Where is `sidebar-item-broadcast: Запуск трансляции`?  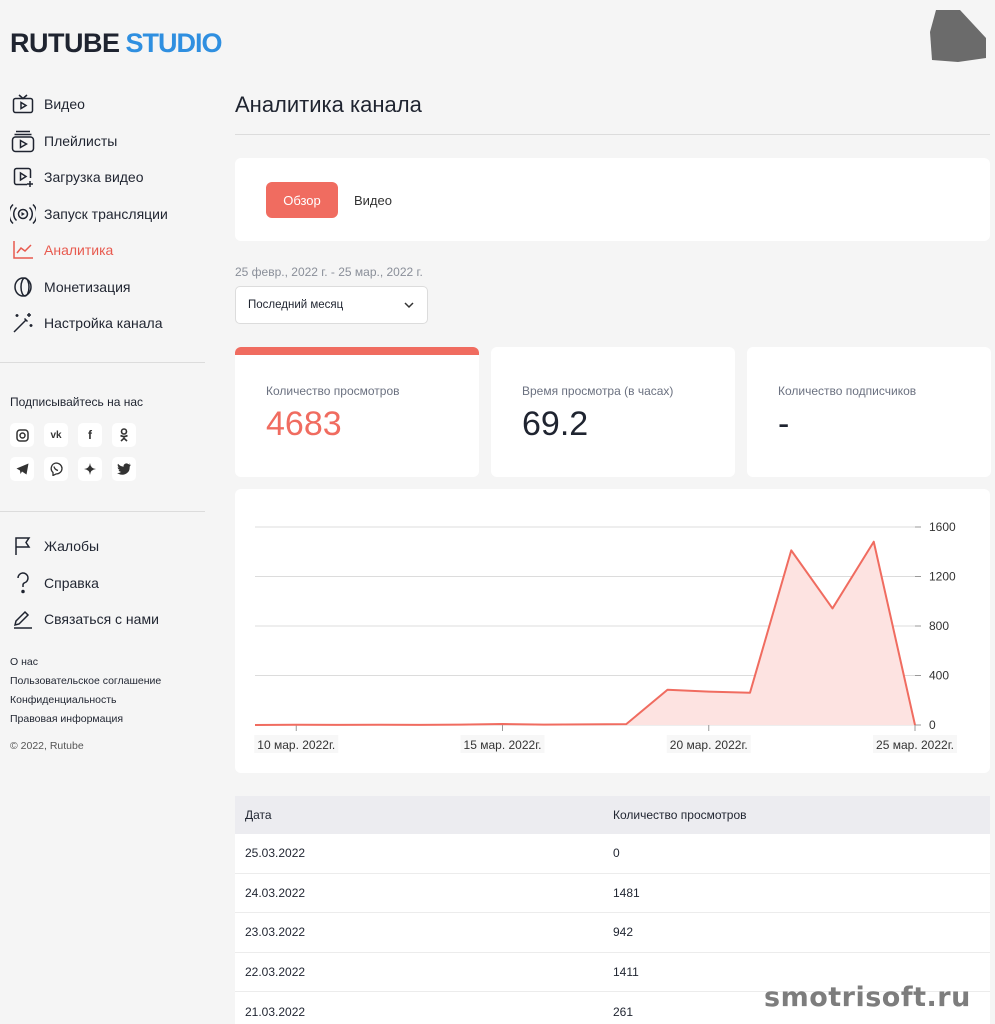 sidebar-item-broadcast: Запуск трансляции is located at coordinates (108, 214).